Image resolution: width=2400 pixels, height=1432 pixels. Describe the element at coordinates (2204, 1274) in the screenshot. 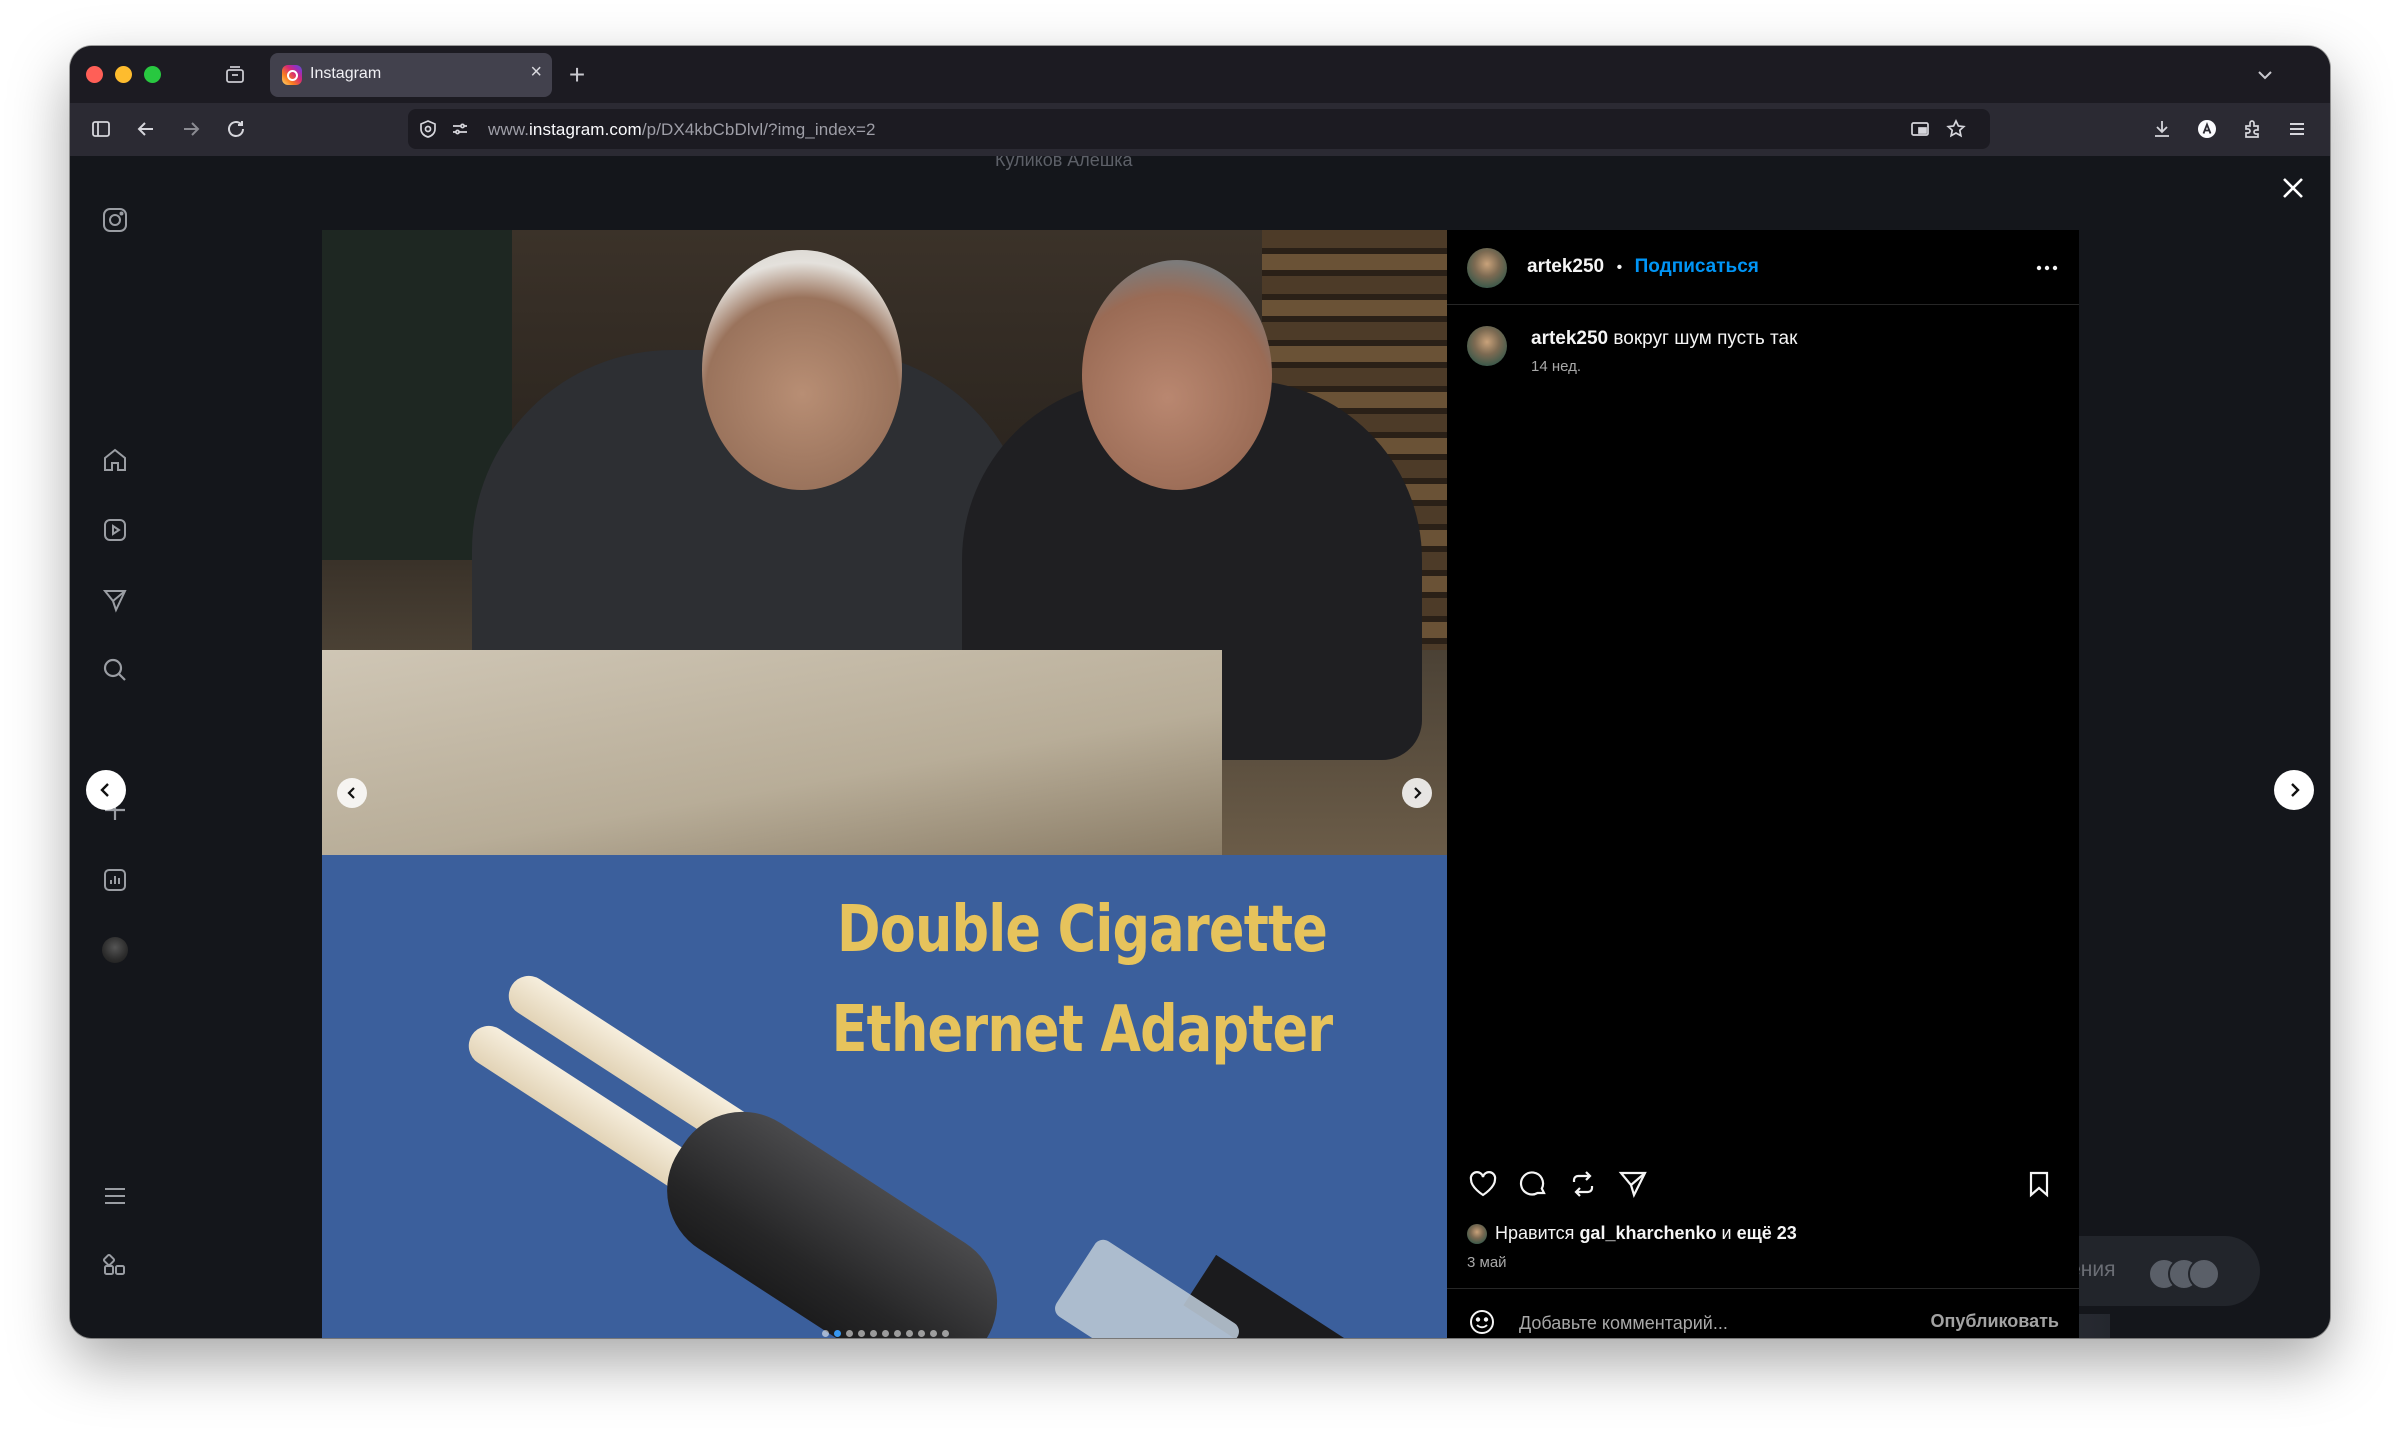

I see `background-avatar` at that location.